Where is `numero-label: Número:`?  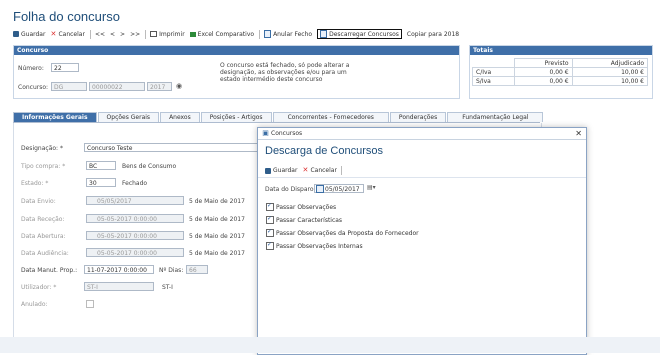
numero-label: Número: is located at coordinates (31, 68).